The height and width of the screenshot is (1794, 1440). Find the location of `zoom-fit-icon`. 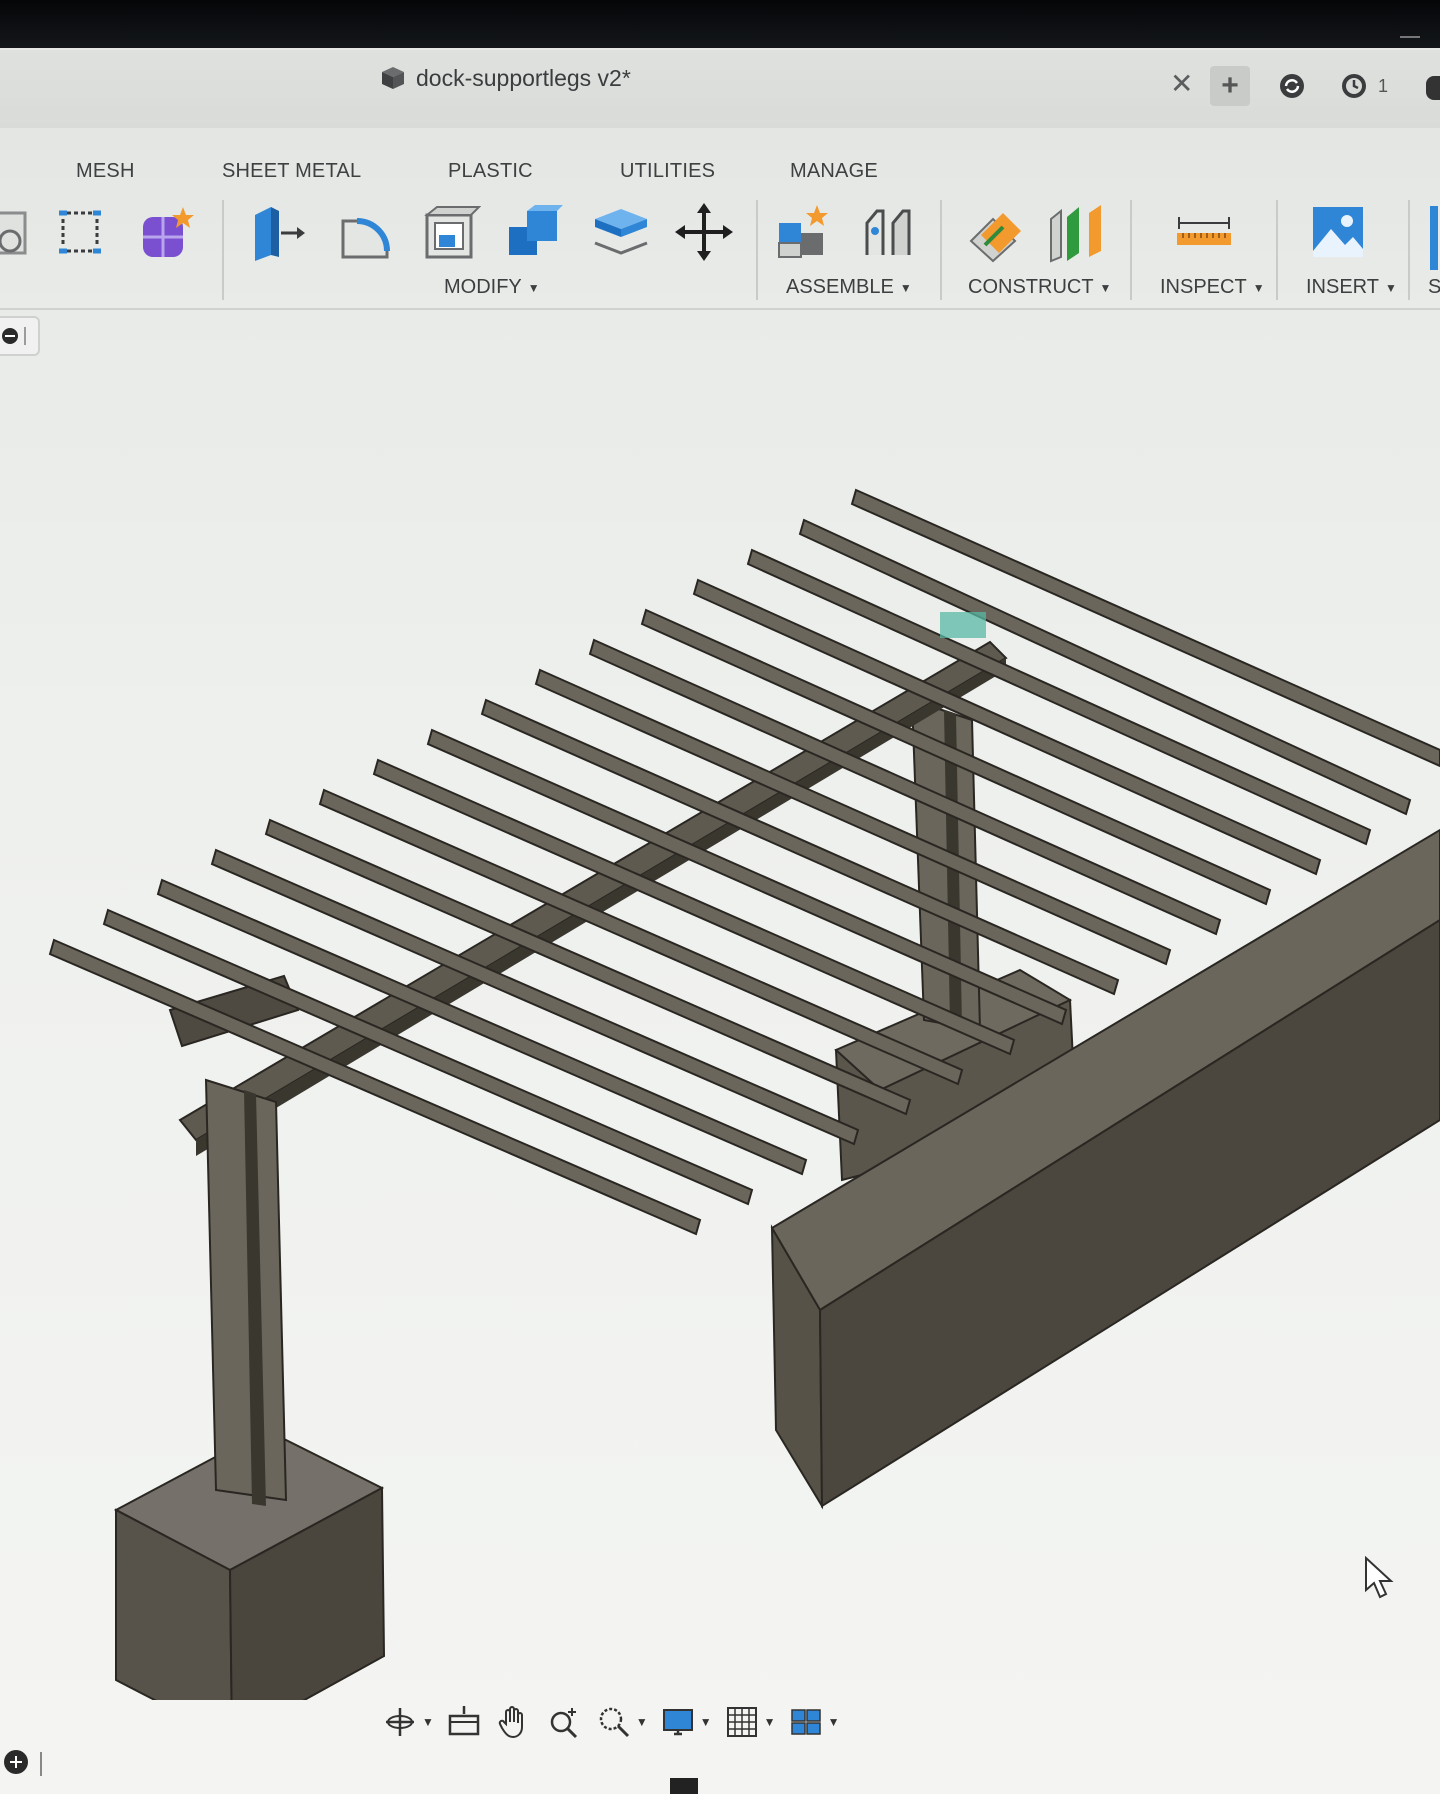

zoom-fit-icon is located at coordinates (614, 1722).